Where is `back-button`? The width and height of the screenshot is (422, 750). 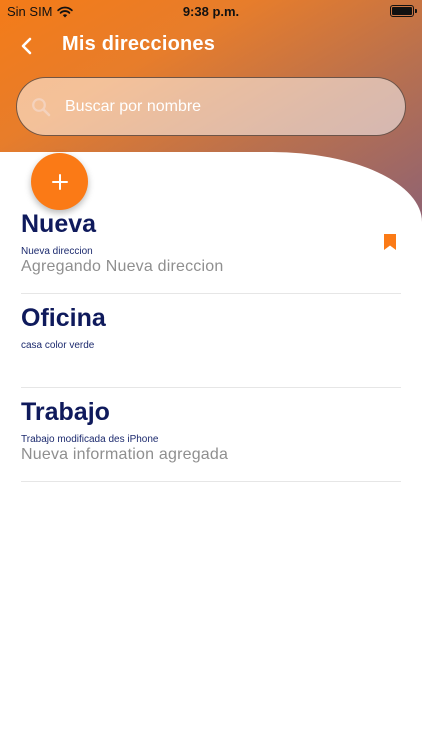 back-button is located at coordinates (27, 46).